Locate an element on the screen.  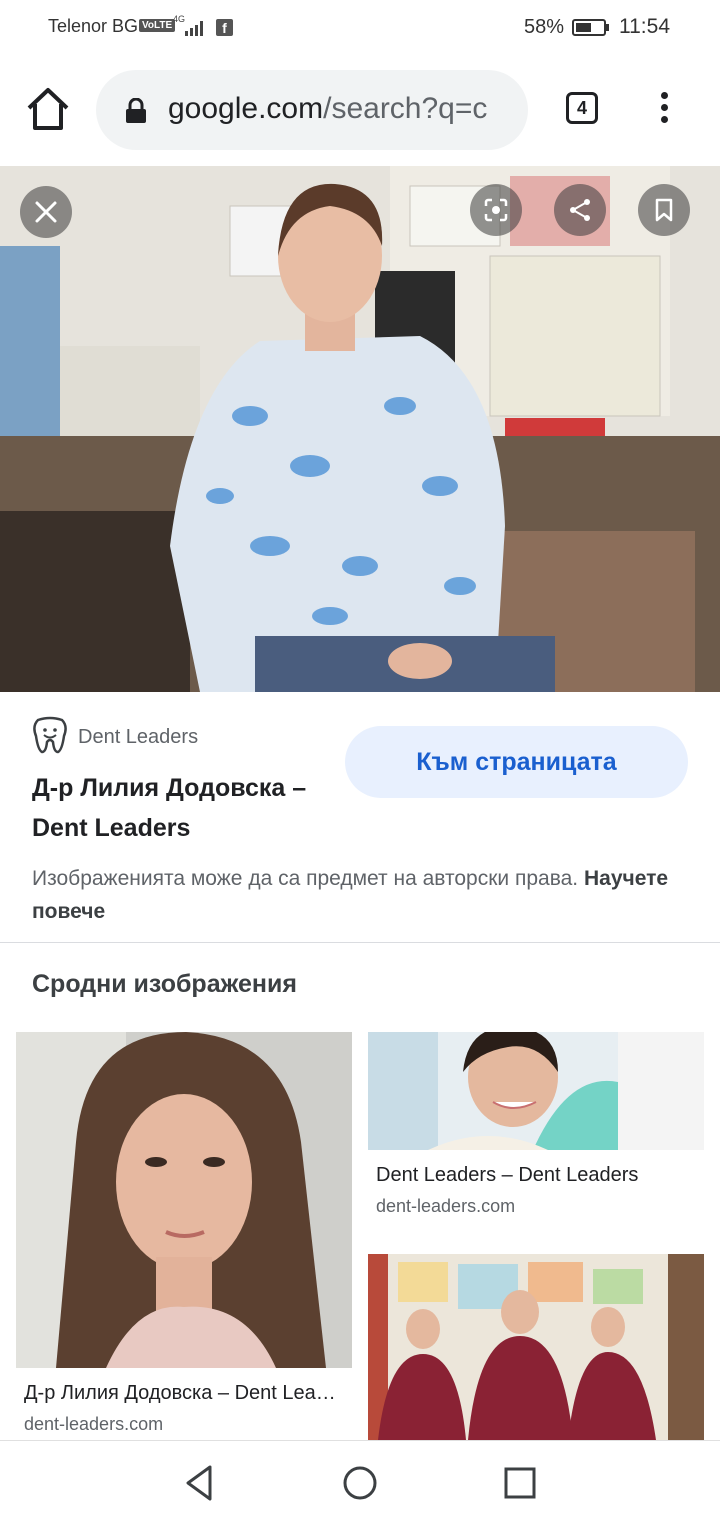
close-icon is located at coordinates (46, 212).